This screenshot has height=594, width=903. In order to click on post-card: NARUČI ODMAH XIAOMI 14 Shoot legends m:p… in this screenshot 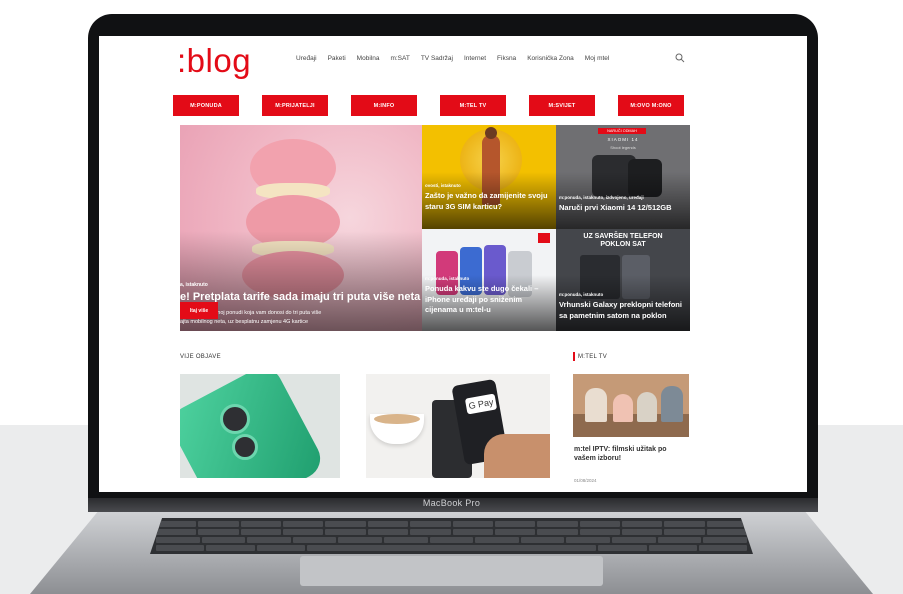, I will do `click(623, 177)`.